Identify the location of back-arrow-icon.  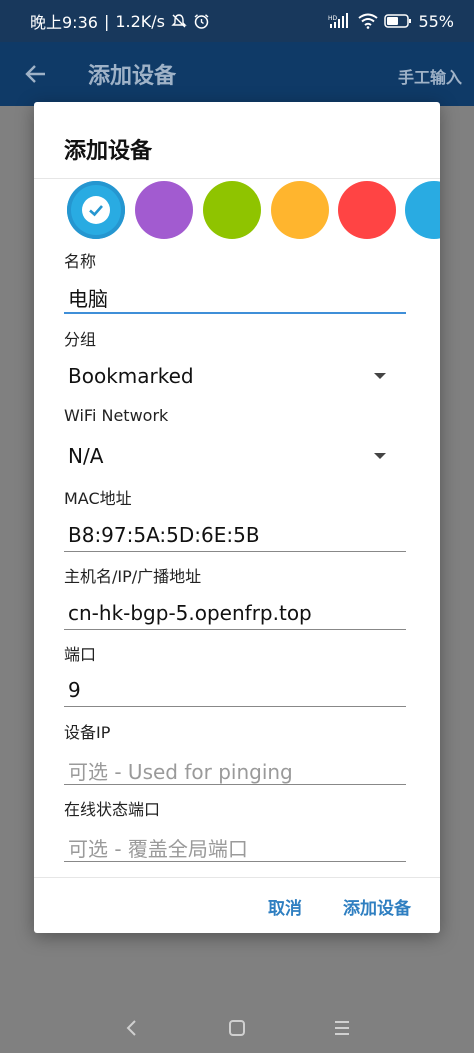
(36, 74).